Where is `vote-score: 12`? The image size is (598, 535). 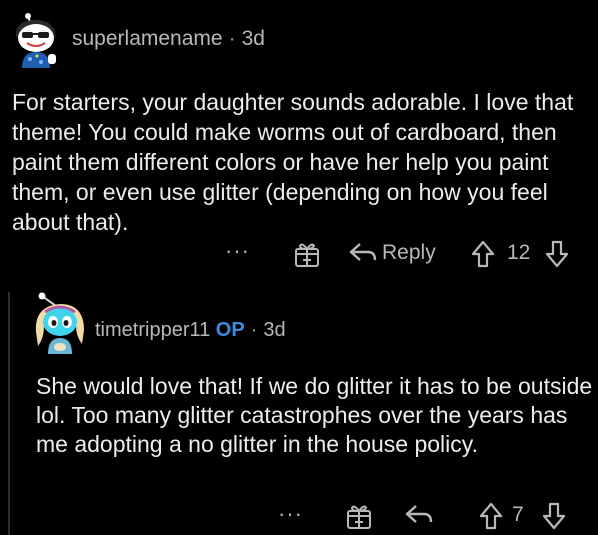
vote-score: 12 is located at coordinates (518, 253).